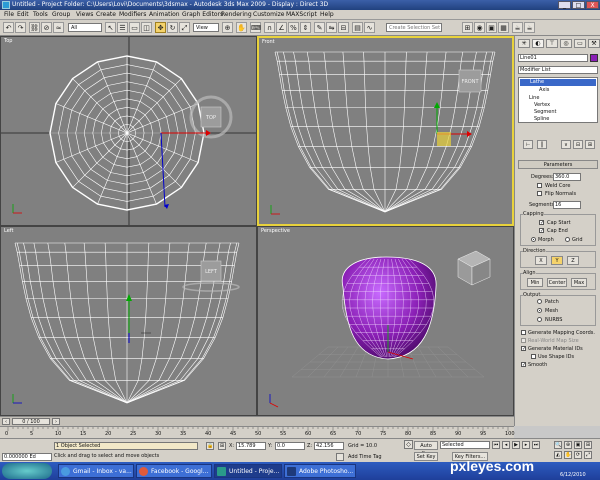 This screenshot has width=600, height=480. Describe the element at coordinates (533, 356) in the screenshot. I see `use-shape-ids-checkbox` at that location.